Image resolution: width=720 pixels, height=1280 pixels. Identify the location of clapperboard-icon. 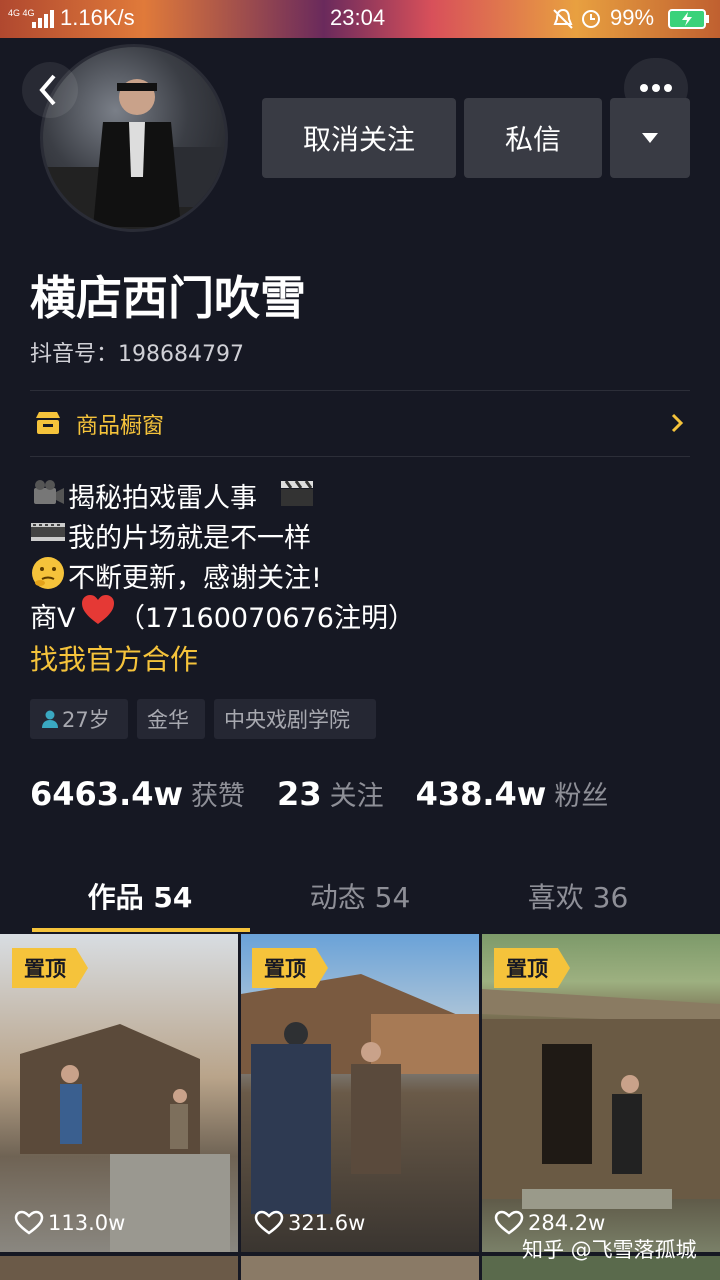
(297, 495).